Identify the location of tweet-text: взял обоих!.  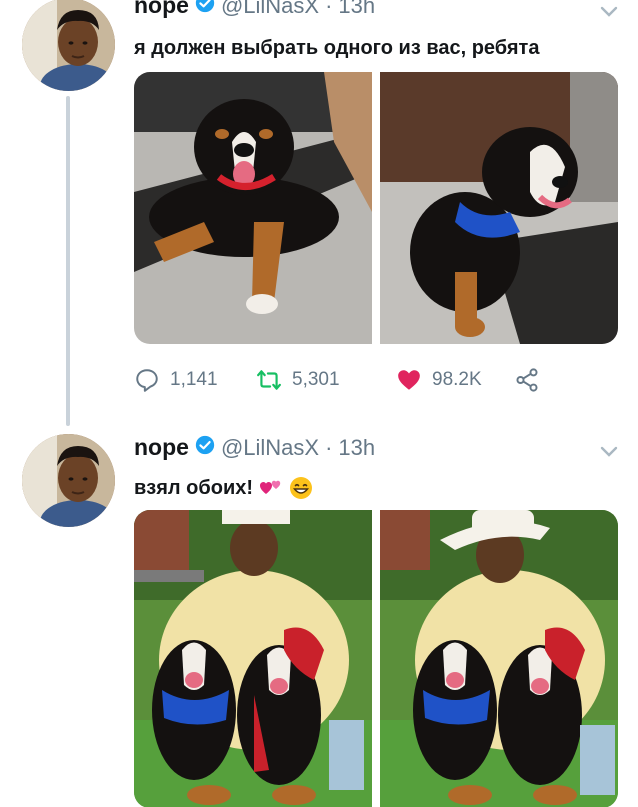
(194, 487).